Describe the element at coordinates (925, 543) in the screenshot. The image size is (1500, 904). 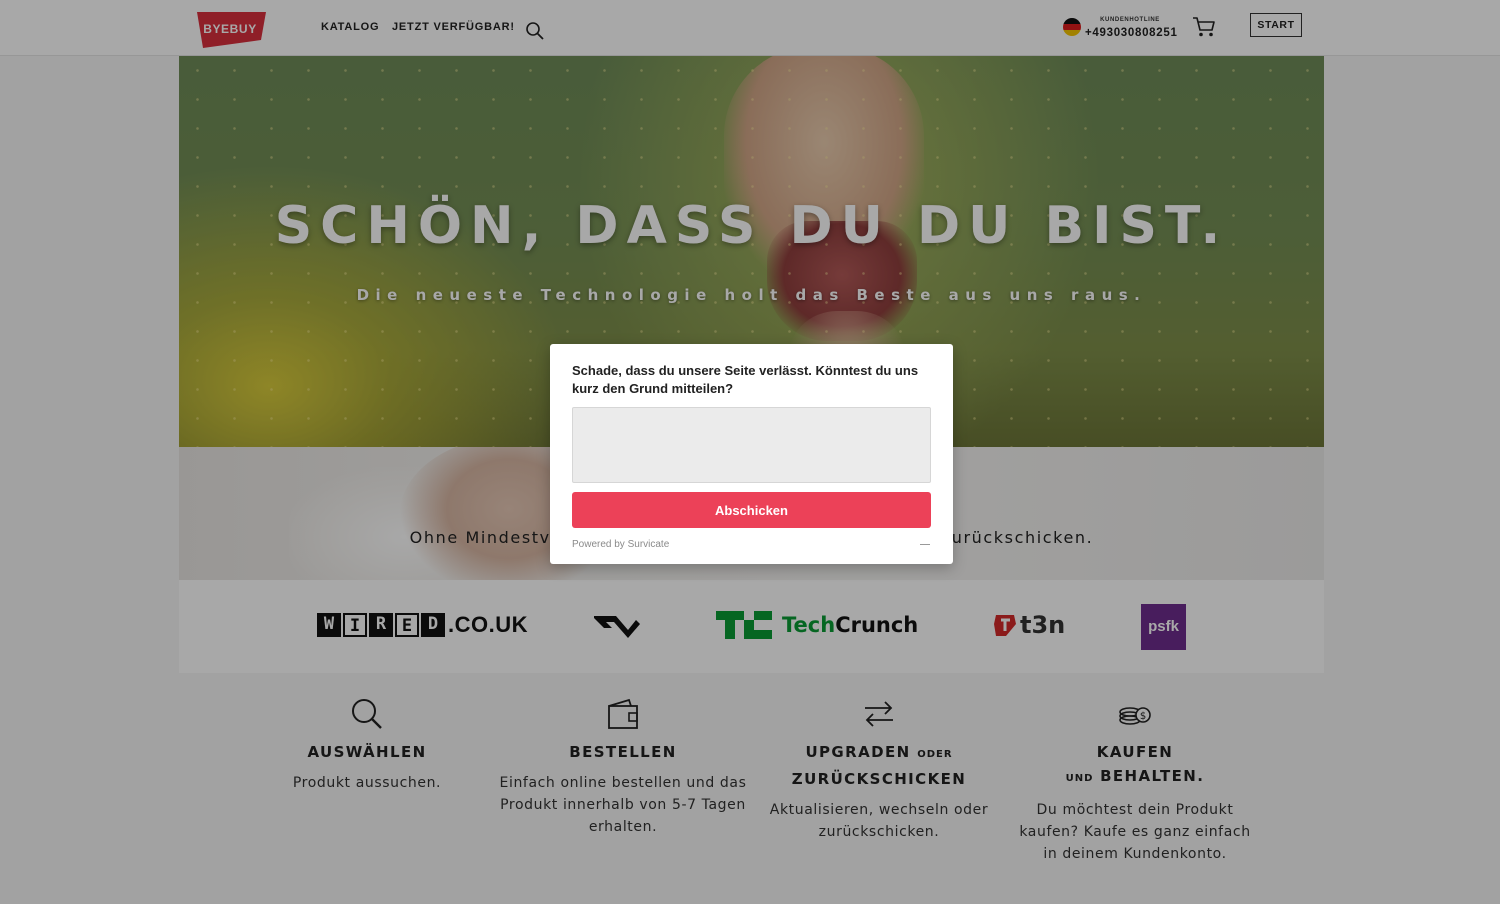
I see `minimize-icon` at that location.